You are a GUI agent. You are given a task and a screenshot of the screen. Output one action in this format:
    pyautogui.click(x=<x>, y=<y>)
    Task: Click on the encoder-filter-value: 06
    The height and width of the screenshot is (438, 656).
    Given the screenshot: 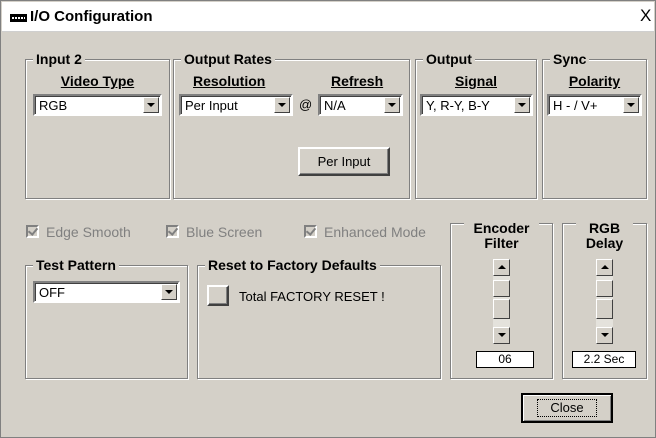 What is the action you would take?
    pyautogui.click(x=505, y=359)
    